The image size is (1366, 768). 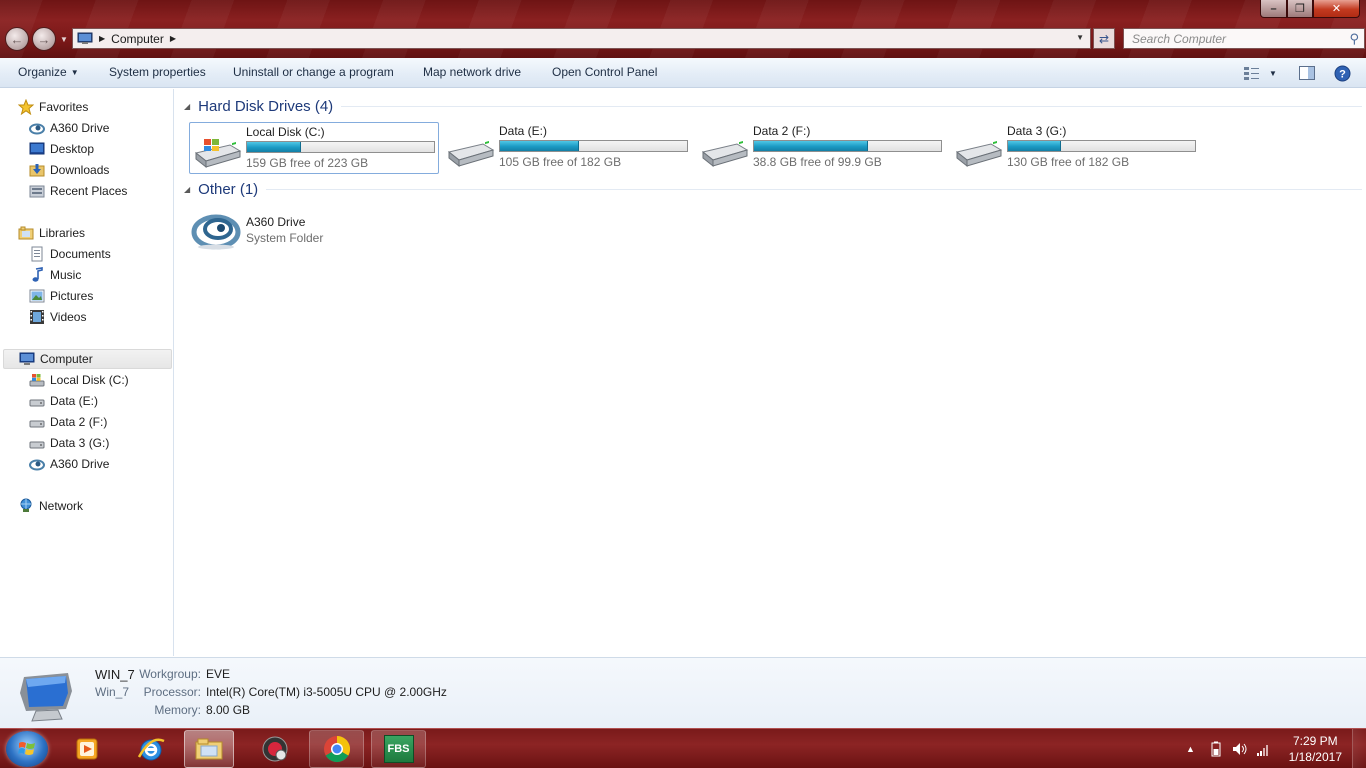 I want to click on close-button: ✕, so click(x=1336, y=9).